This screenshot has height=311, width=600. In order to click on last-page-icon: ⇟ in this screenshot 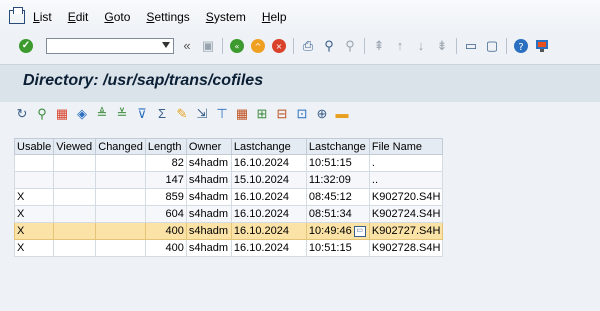, I will do `click(442, 46)`.